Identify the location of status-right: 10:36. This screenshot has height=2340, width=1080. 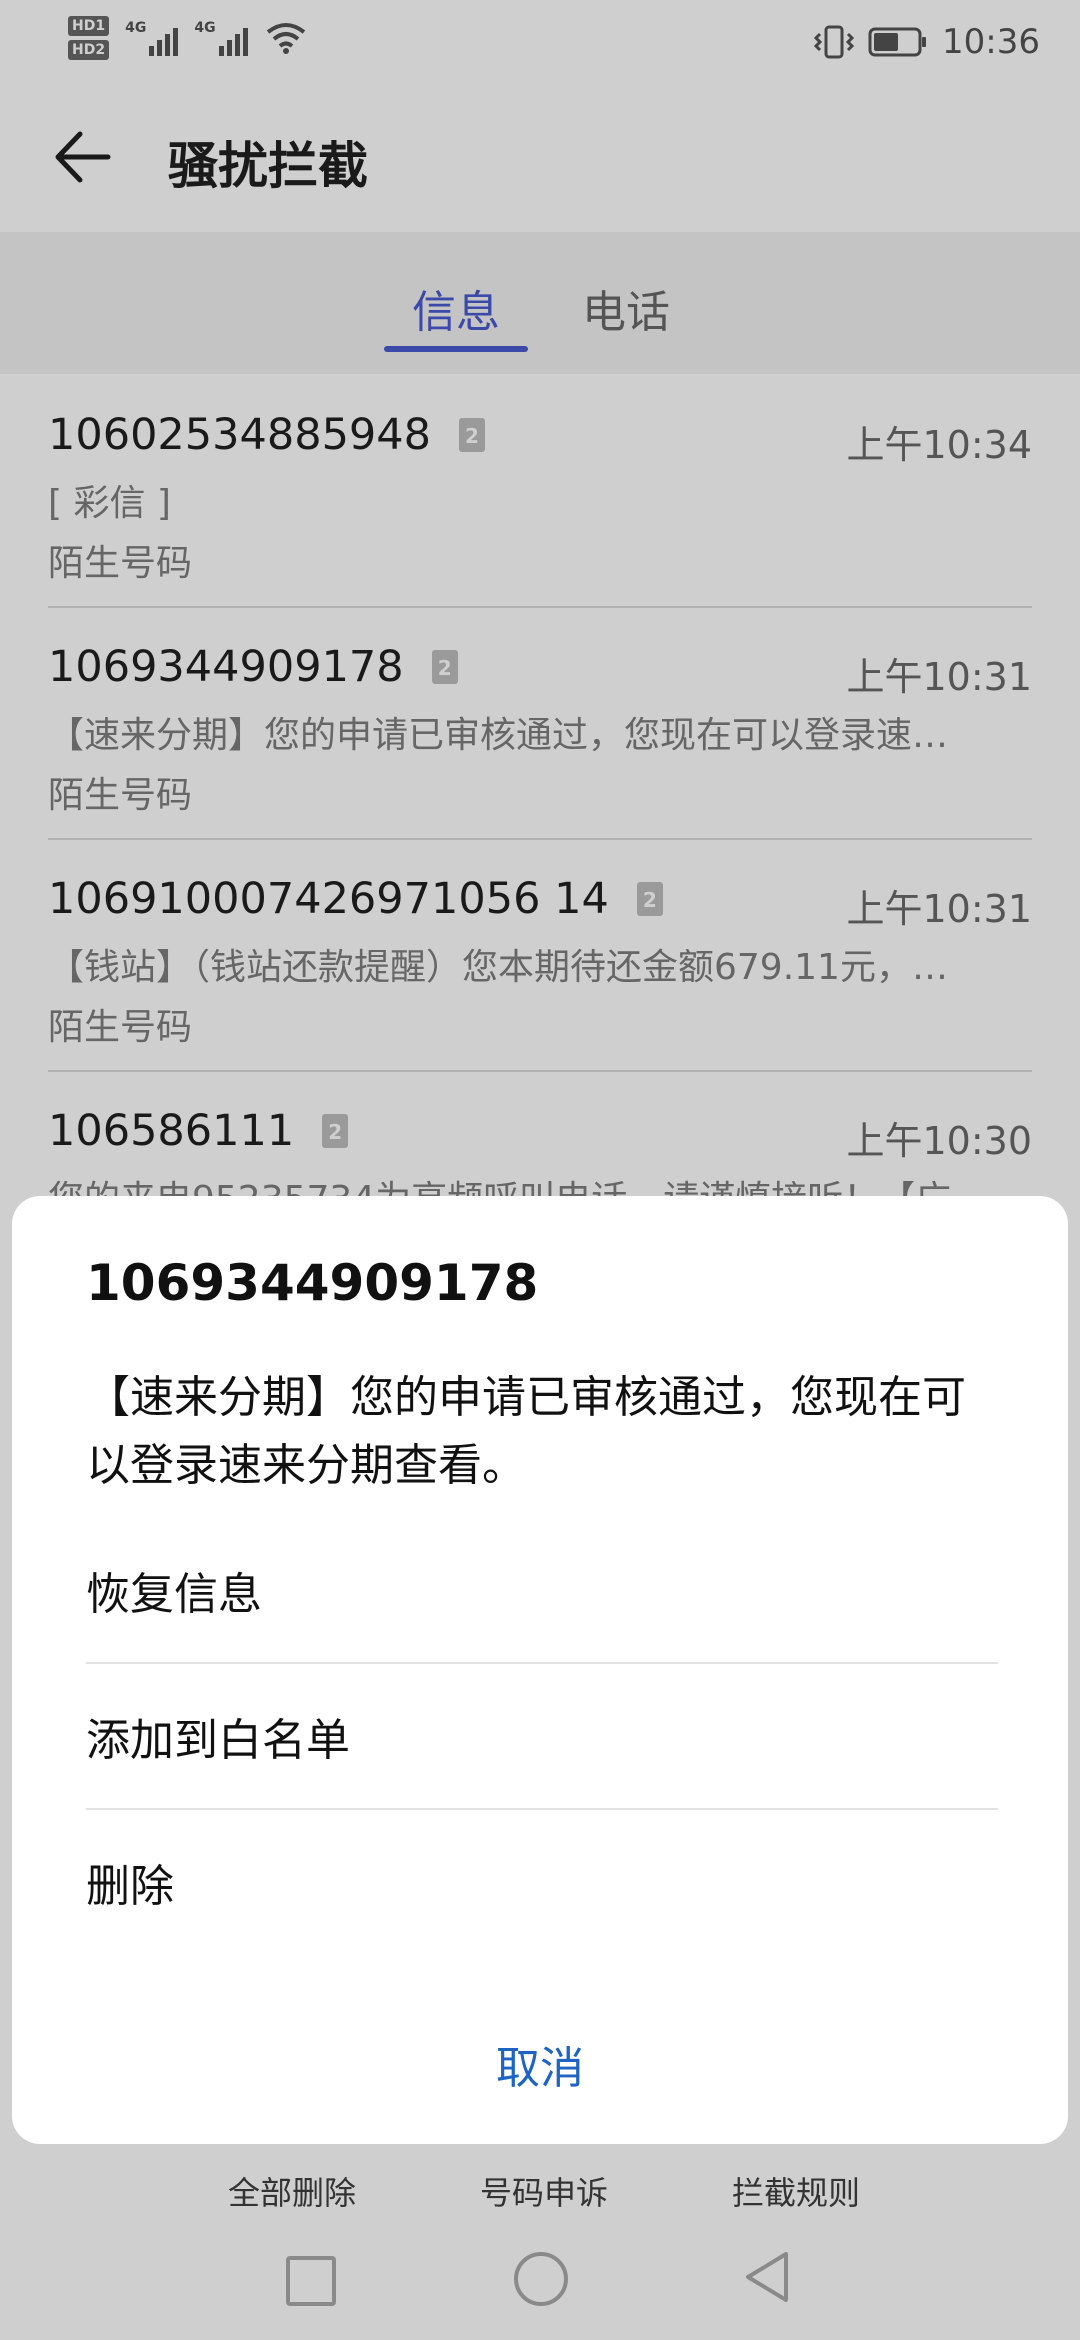
(927, 42).